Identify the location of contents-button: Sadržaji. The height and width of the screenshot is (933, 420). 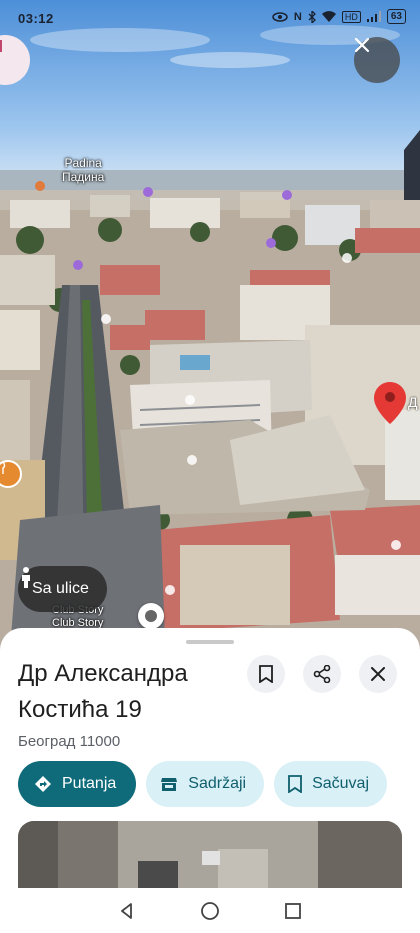
(205, 784).